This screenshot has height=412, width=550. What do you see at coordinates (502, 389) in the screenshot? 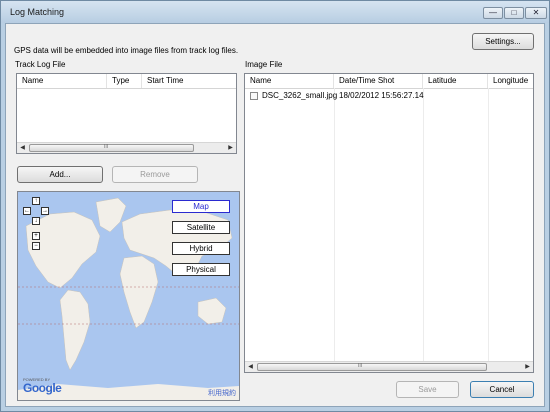
I see `cancel-button: Cancel` at bounding box center [502, 389].